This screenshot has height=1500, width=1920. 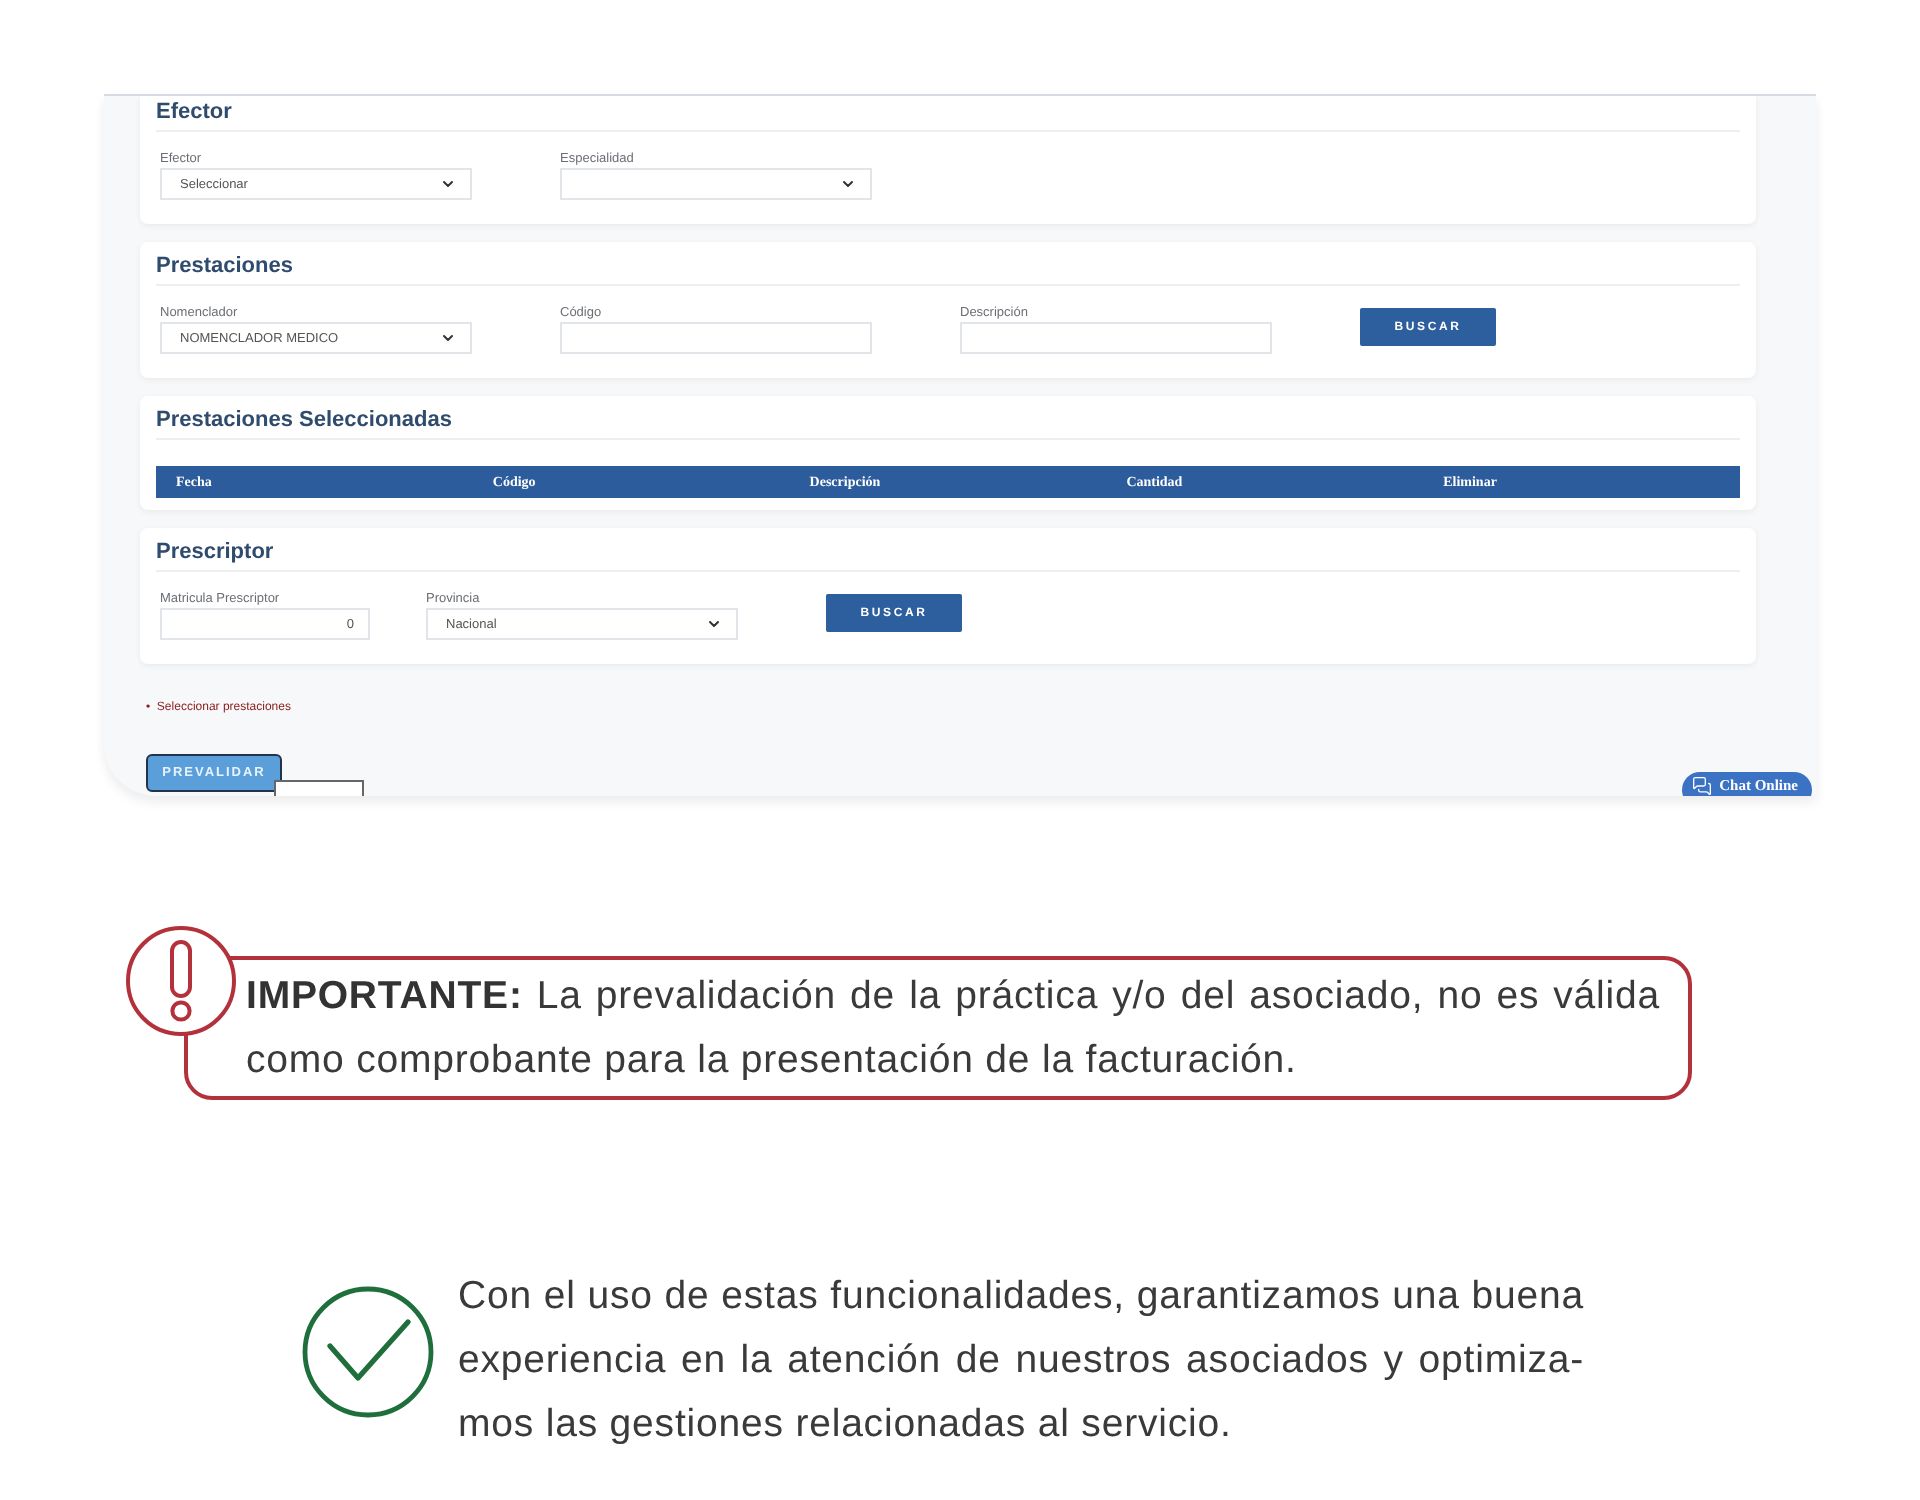 What do you see at coordinates (1021, 1361) in the screenshot?
I see `closing-text: Con el uso de estas funcionalidades, garantizamos una buena experiencia en la atención de nuestros asociados y optimiza- mos las gestiones relacionadas al servicio.` at bounding box center [1021, 1361].